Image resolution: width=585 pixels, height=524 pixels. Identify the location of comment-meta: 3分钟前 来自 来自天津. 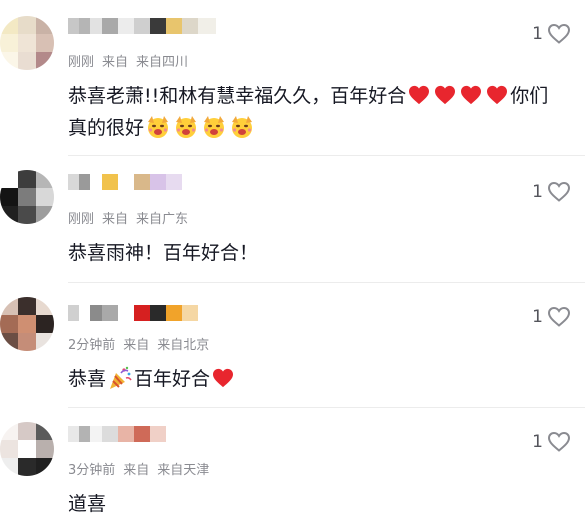
(142, 468).